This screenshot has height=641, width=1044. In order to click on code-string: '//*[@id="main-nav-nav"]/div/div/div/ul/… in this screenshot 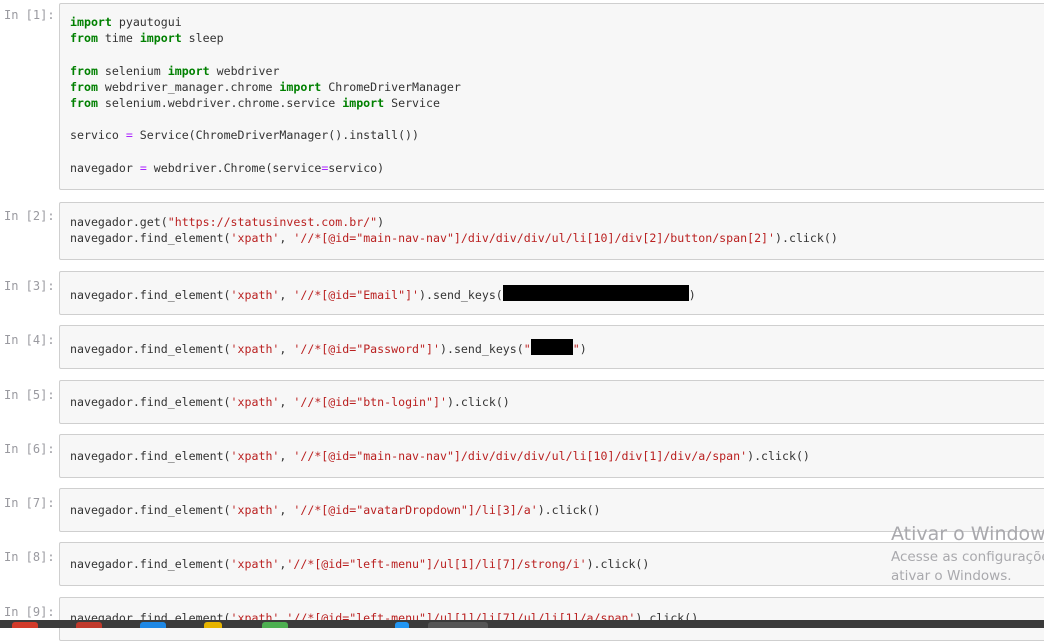, I will do `click(534, 238)`.